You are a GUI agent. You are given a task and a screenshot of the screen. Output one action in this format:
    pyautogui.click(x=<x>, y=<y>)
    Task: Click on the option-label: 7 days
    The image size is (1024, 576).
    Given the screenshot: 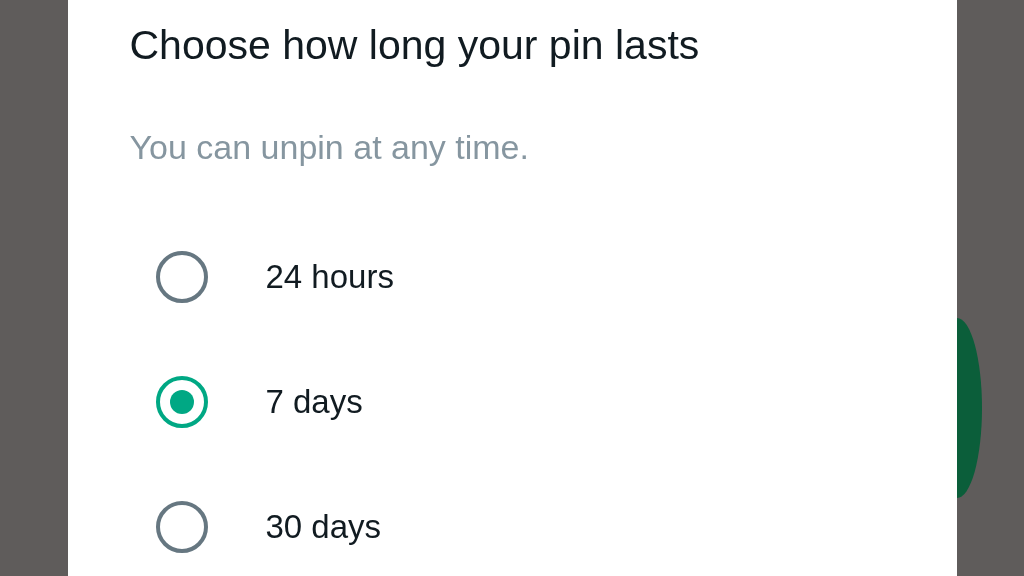 What is the action you would take?
    pyautogui.click(x=314, y=402)
    